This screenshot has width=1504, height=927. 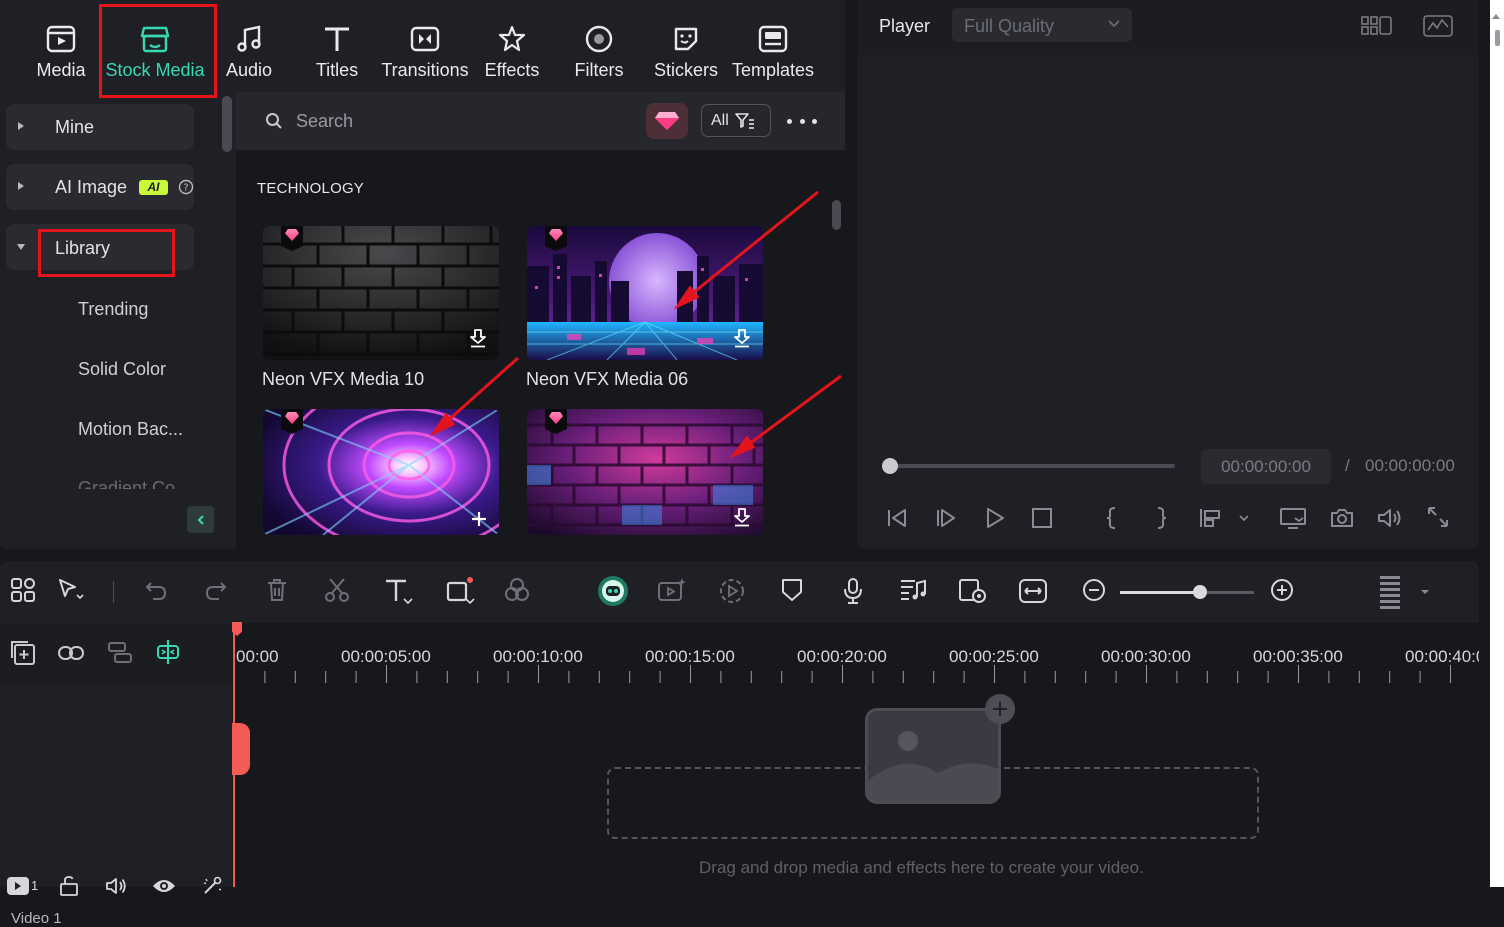 I want to click on display-settings-icon, so click(x=1293, y=518).